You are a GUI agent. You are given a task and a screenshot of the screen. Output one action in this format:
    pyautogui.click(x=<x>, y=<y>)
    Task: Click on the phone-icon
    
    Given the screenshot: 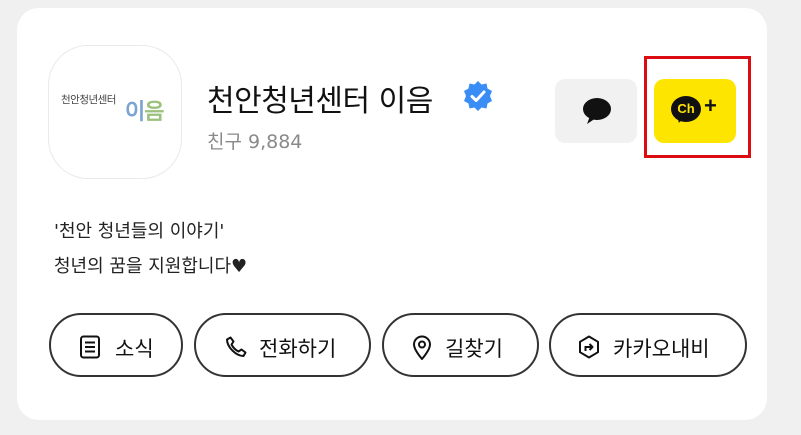 What is the action you would take?
    pyautogui.click(x=236, y=346)
    